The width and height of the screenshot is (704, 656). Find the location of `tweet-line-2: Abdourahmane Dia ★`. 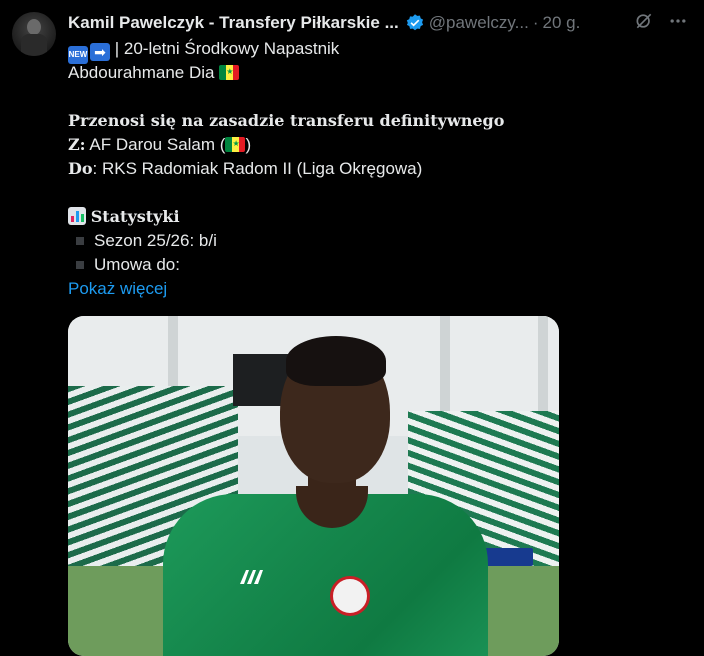

tweet-line-2: Abdourahmane Dia ★ is located at coordinates (154, 73).